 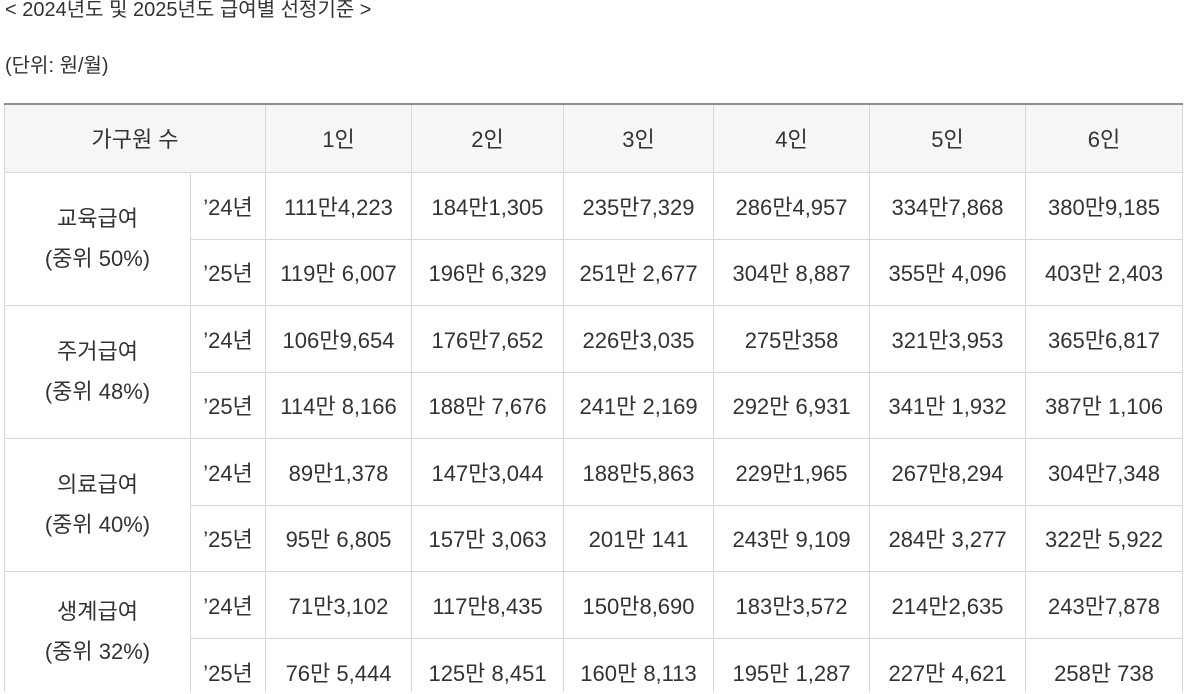 I want to click on amount-cell: 380만9,185, so click(x=1104, y=205).